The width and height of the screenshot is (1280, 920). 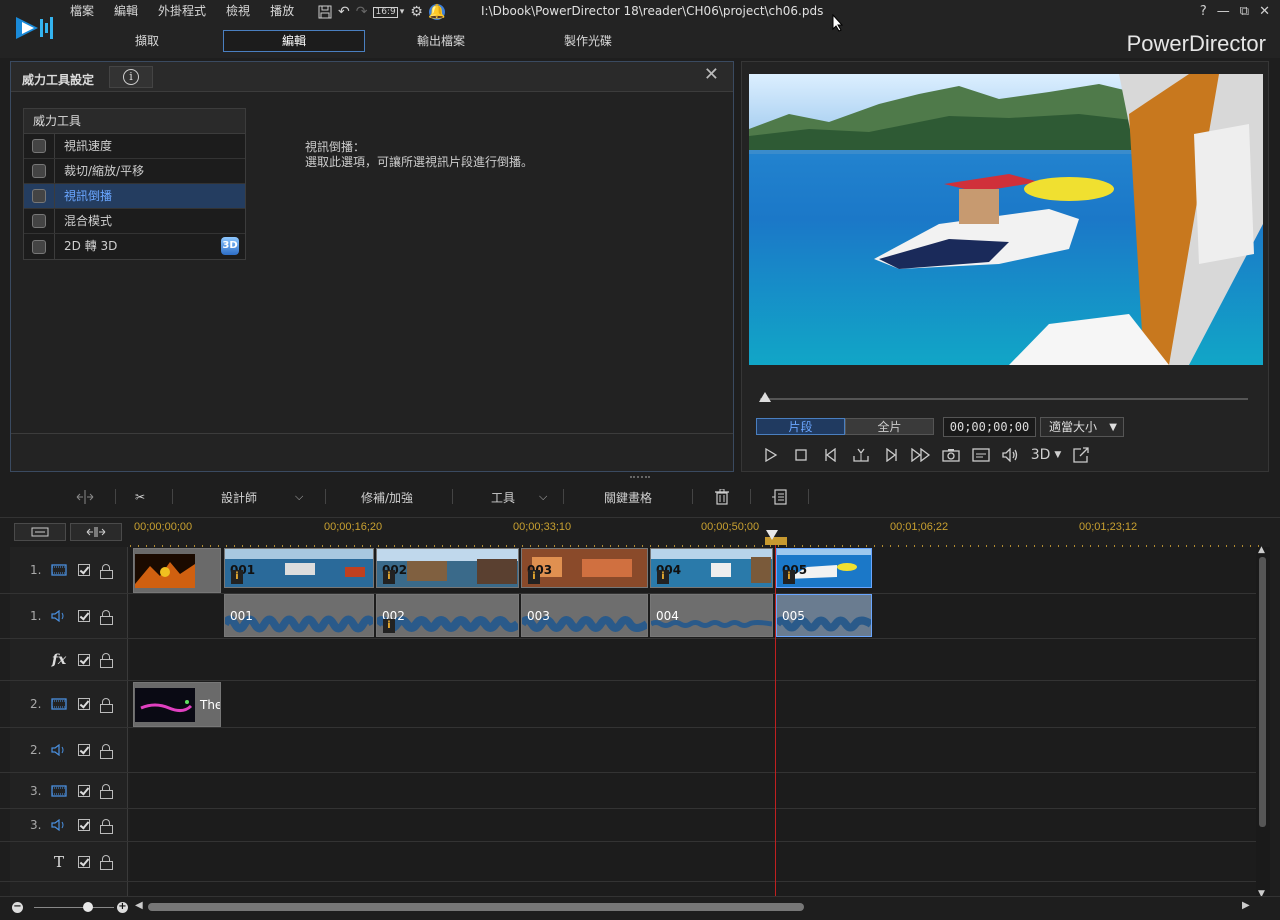 What do you see at coordinates (74, 907) in the screenshot?
I see `zoom-slider` at bounding box center [74, 907].